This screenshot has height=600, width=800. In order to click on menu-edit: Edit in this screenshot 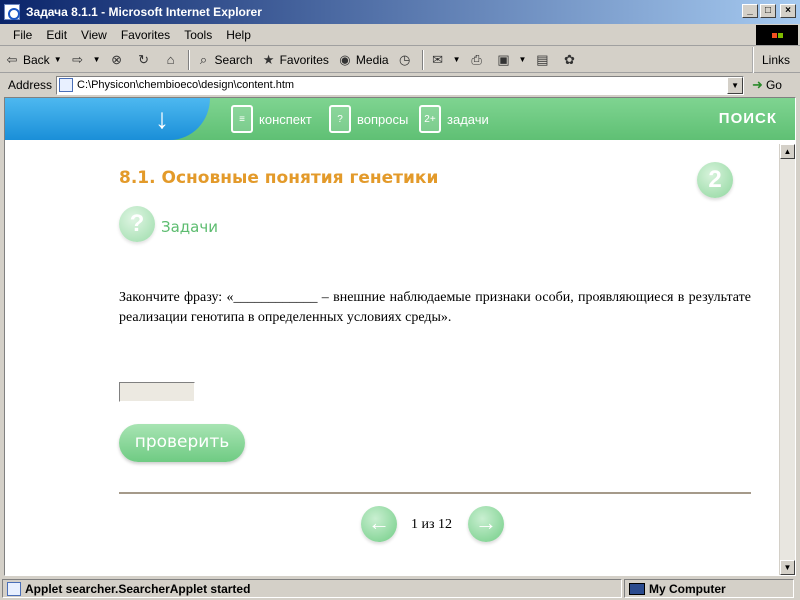, I will do `click(56, 35)`.